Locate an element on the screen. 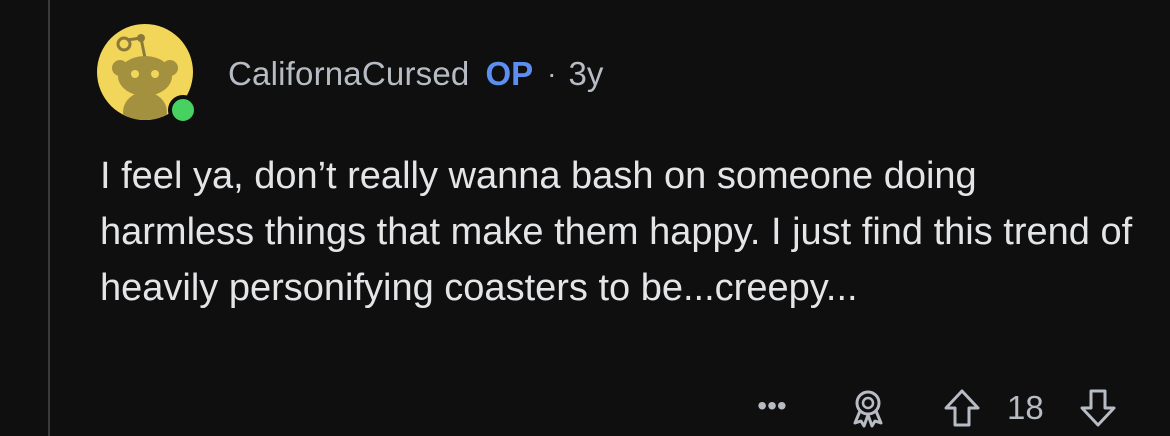 Image resolution: width=1170 pixels, height=436 pixels. downvote-arrow-icon is located at coordinates (1098, 408).